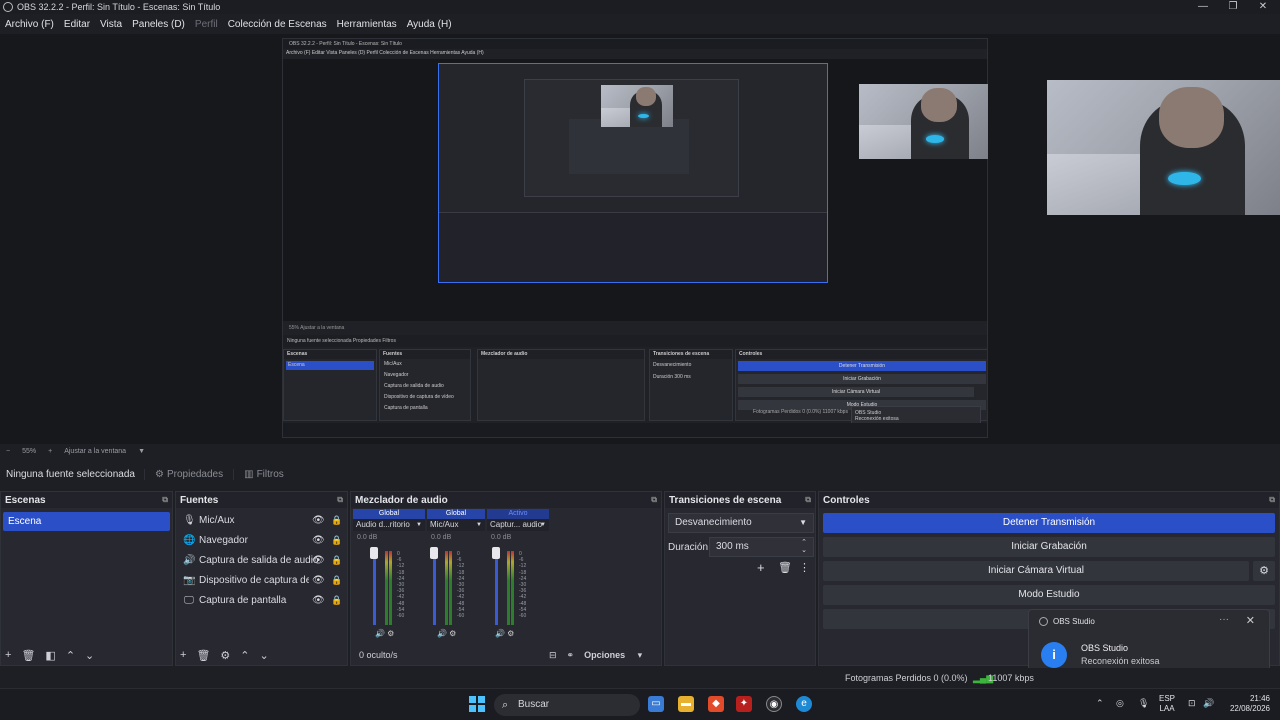 The height and width of the screenshot is (720, 1280). What do you see at coordinates (1263, 7) in the screenshot?
I see `close-window-button: ✕` at bounding box center [1263, 7].